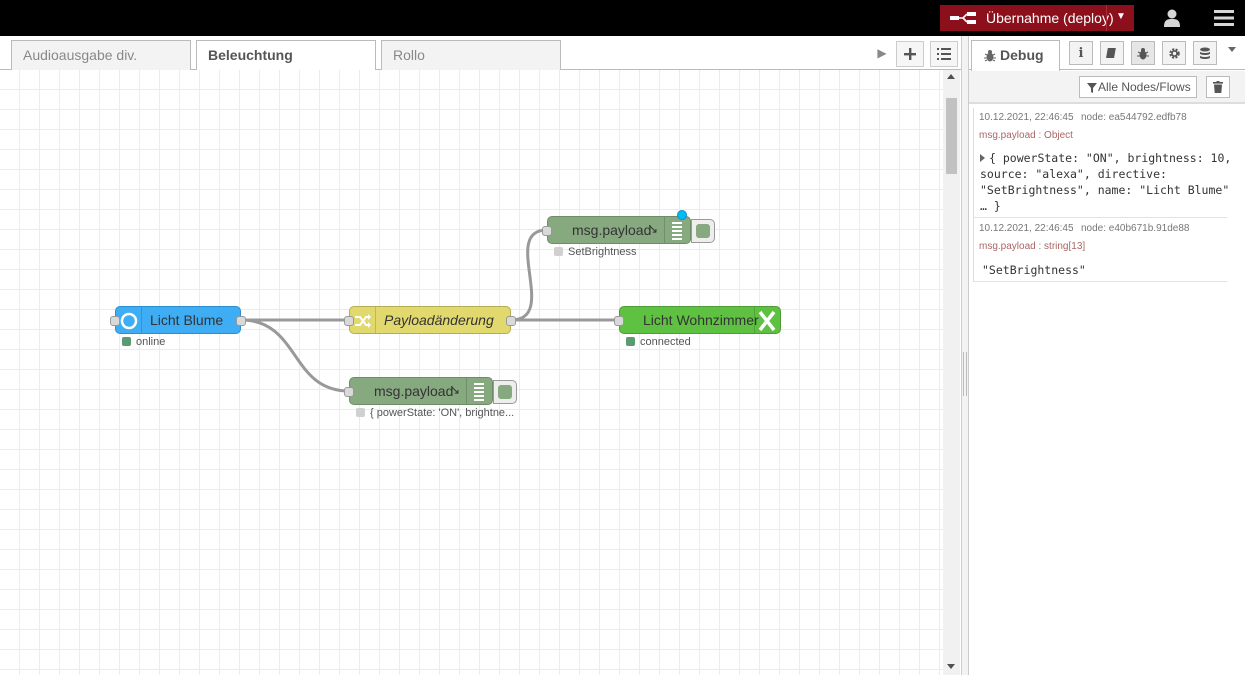  I want to click on wire-change-to-debug-top, so click(529, 275).